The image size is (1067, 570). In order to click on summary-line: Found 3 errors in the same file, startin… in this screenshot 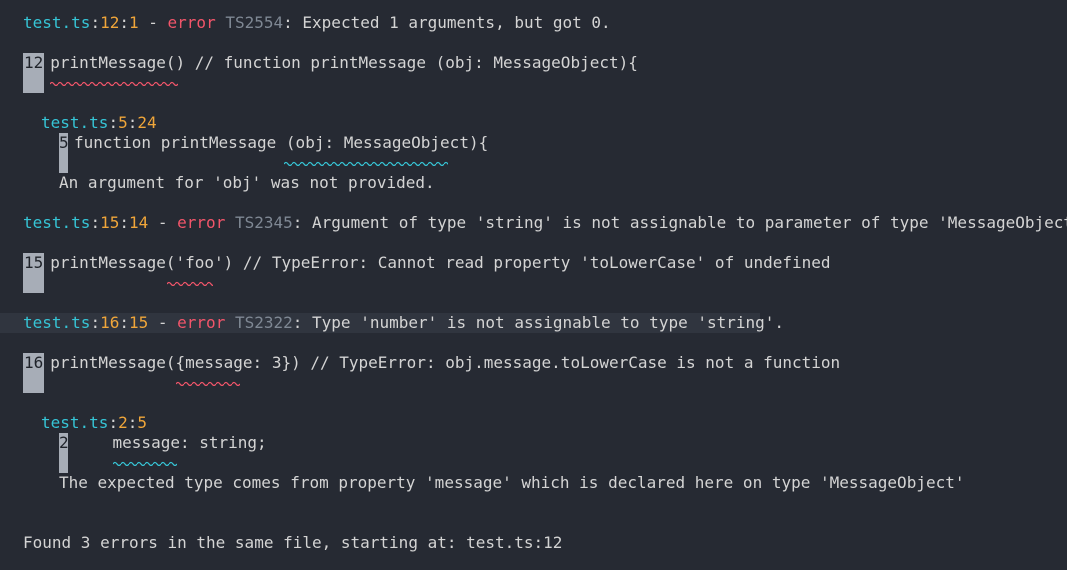, I will do `click(293, 542)`.